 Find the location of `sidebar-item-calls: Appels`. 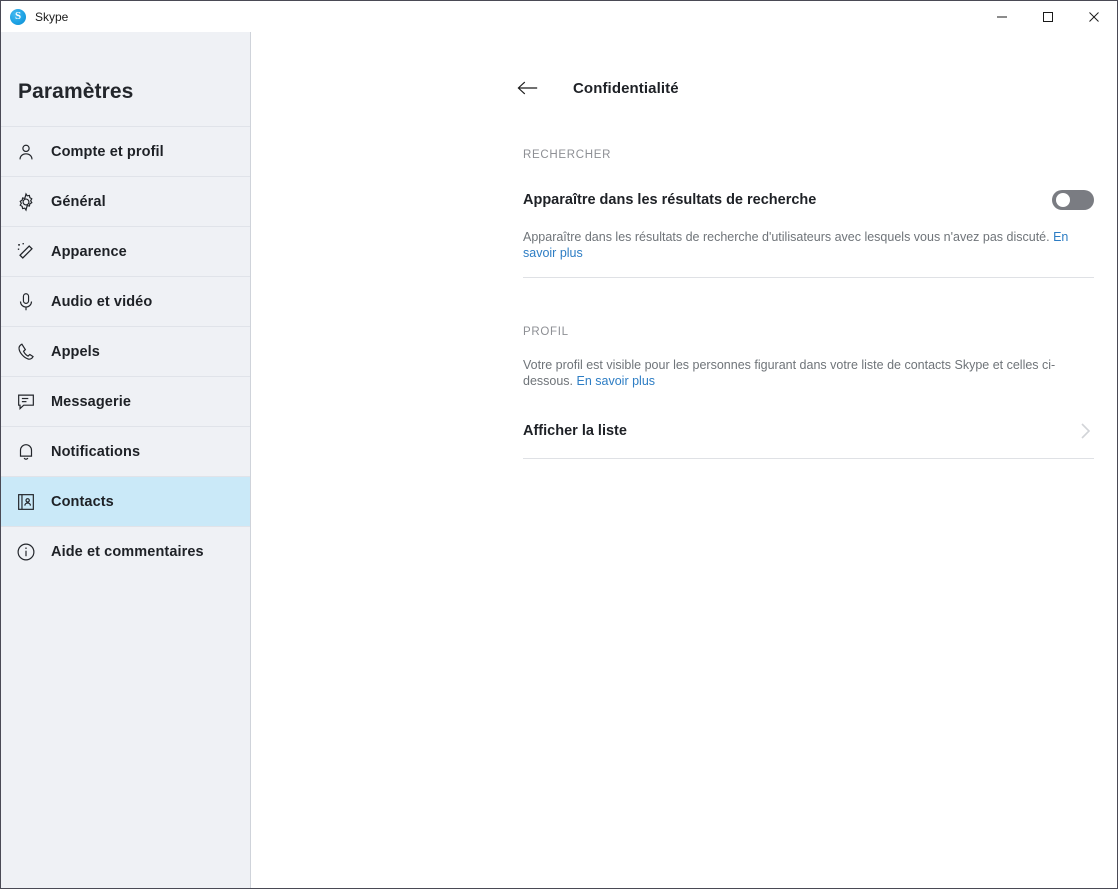

sidebar-item-calls: Appels is located at coordinates (125, 351).